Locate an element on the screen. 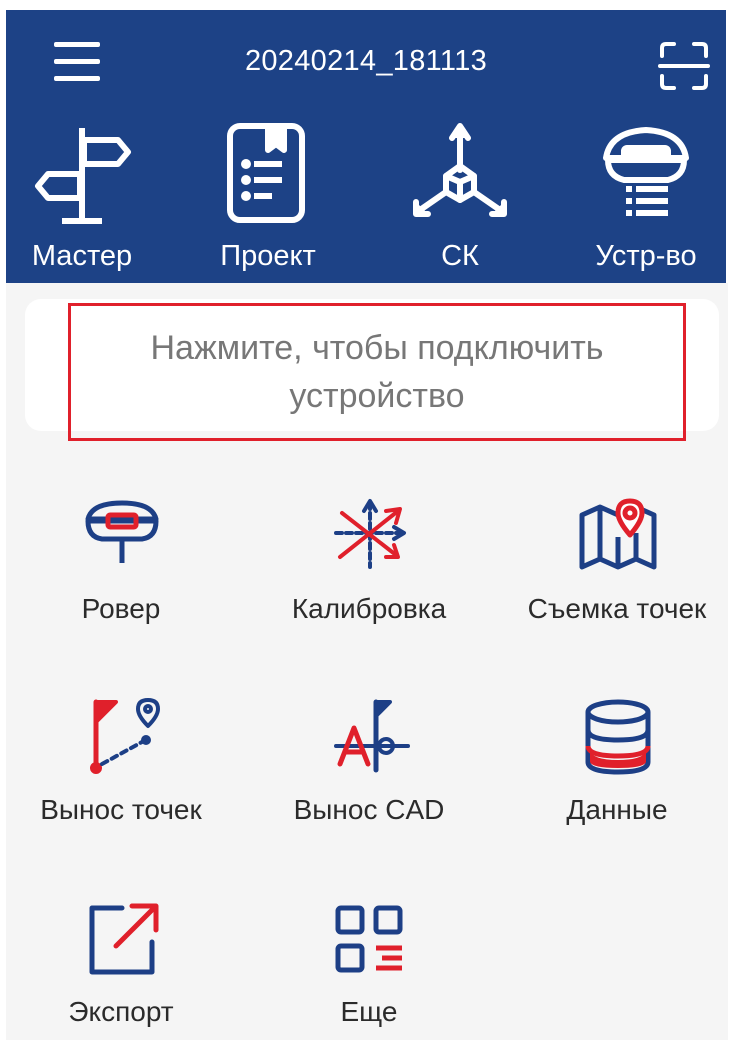  tile-stakeout-cad: Вынос CAD is located at coordinates (364, 778).